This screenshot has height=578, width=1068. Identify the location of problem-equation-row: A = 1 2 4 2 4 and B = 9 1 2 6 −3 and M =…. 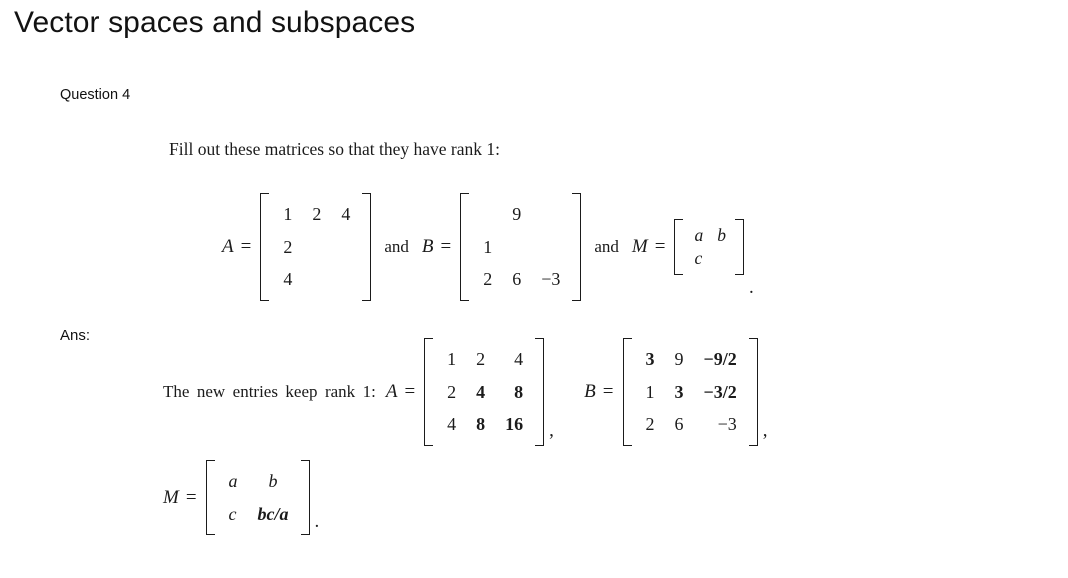
(488, 247).